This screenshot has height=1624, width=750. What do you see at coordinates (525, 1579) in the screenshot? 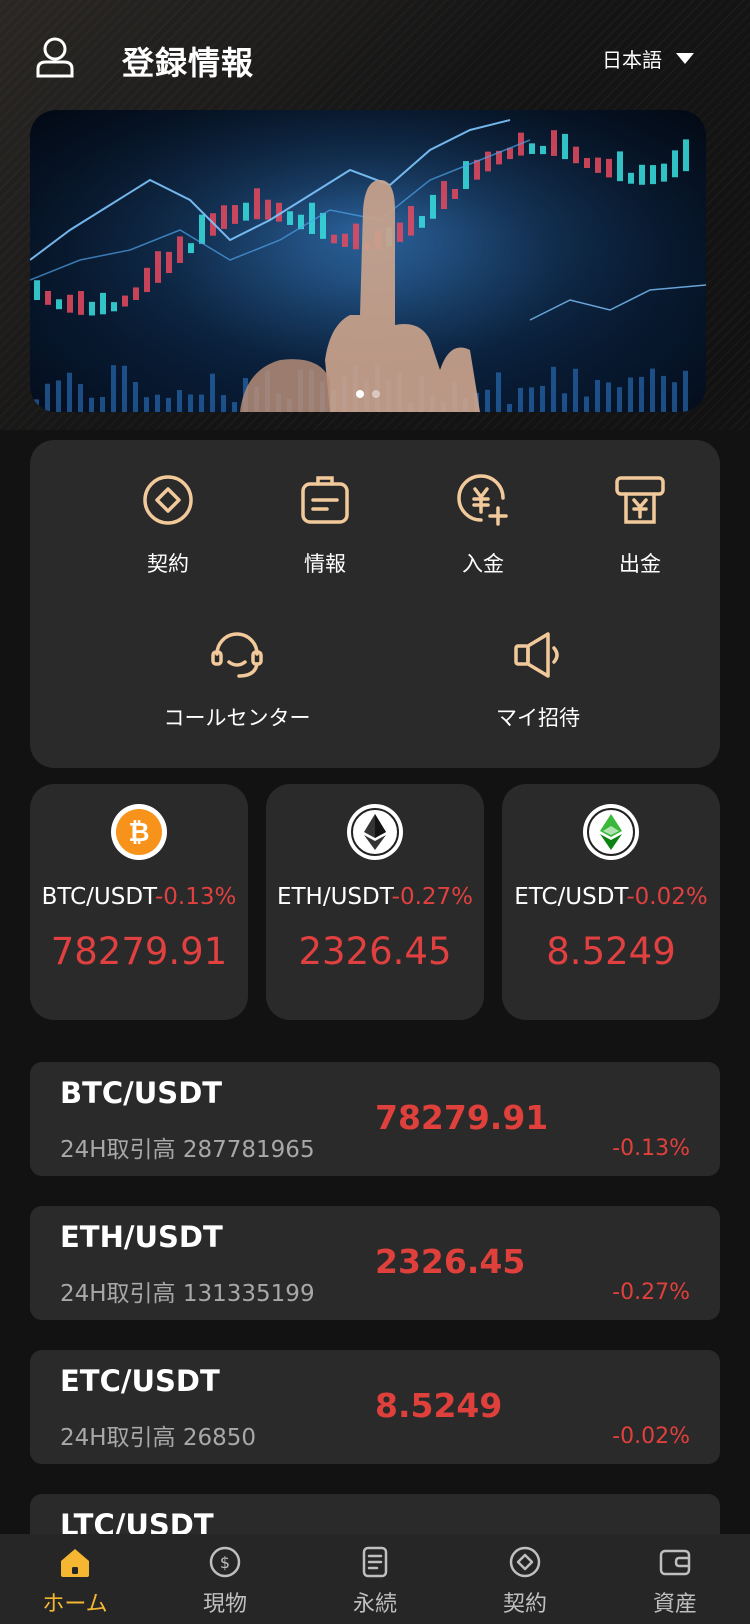
I see `tab-contract: 契約` at bounding box center [525, 1579].